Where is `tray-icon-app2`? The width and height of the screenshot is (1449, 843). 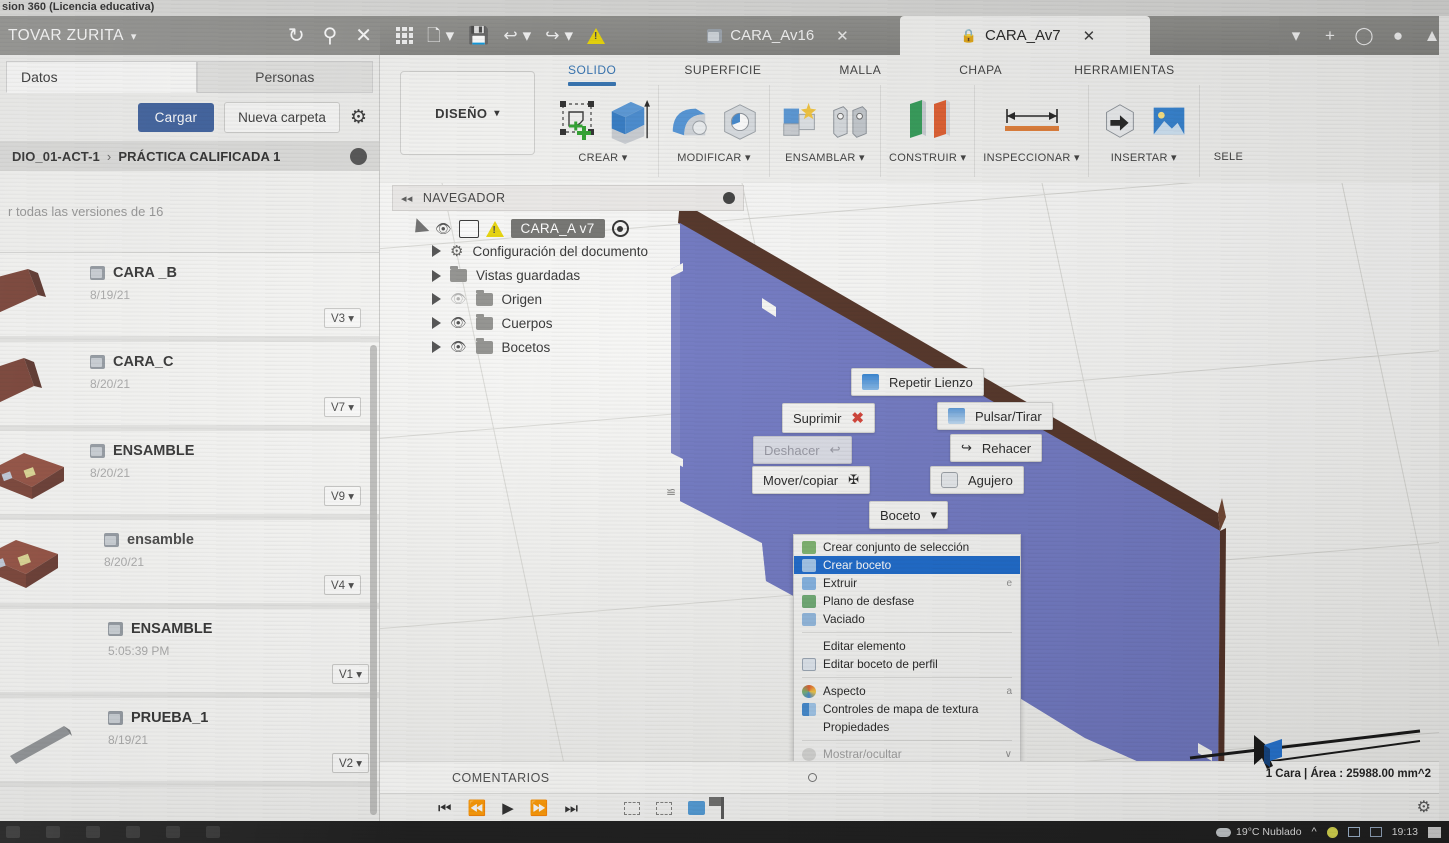
tray-icon-app2 is located at coordinates (1375, 832).